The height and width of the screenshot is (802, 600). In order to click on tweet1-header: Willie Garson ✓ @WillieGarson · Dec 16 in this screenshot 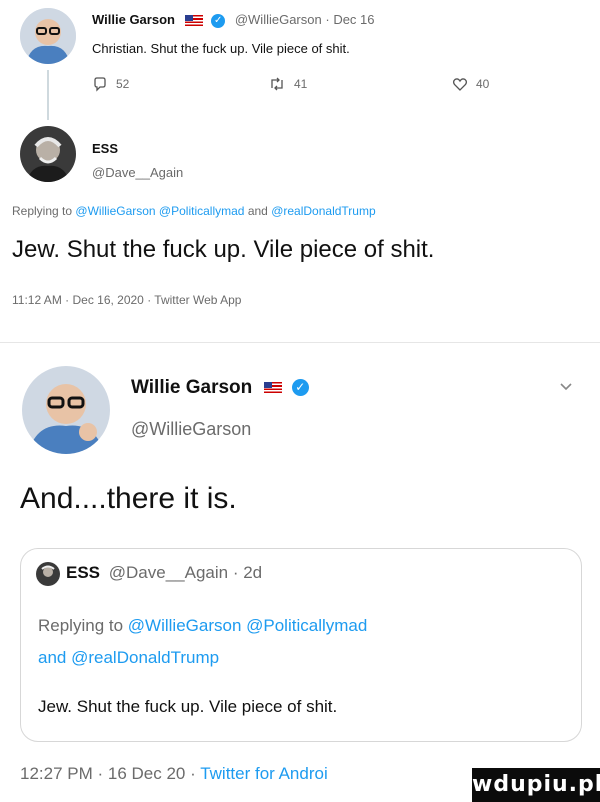, I will do `click(233, 20)`.